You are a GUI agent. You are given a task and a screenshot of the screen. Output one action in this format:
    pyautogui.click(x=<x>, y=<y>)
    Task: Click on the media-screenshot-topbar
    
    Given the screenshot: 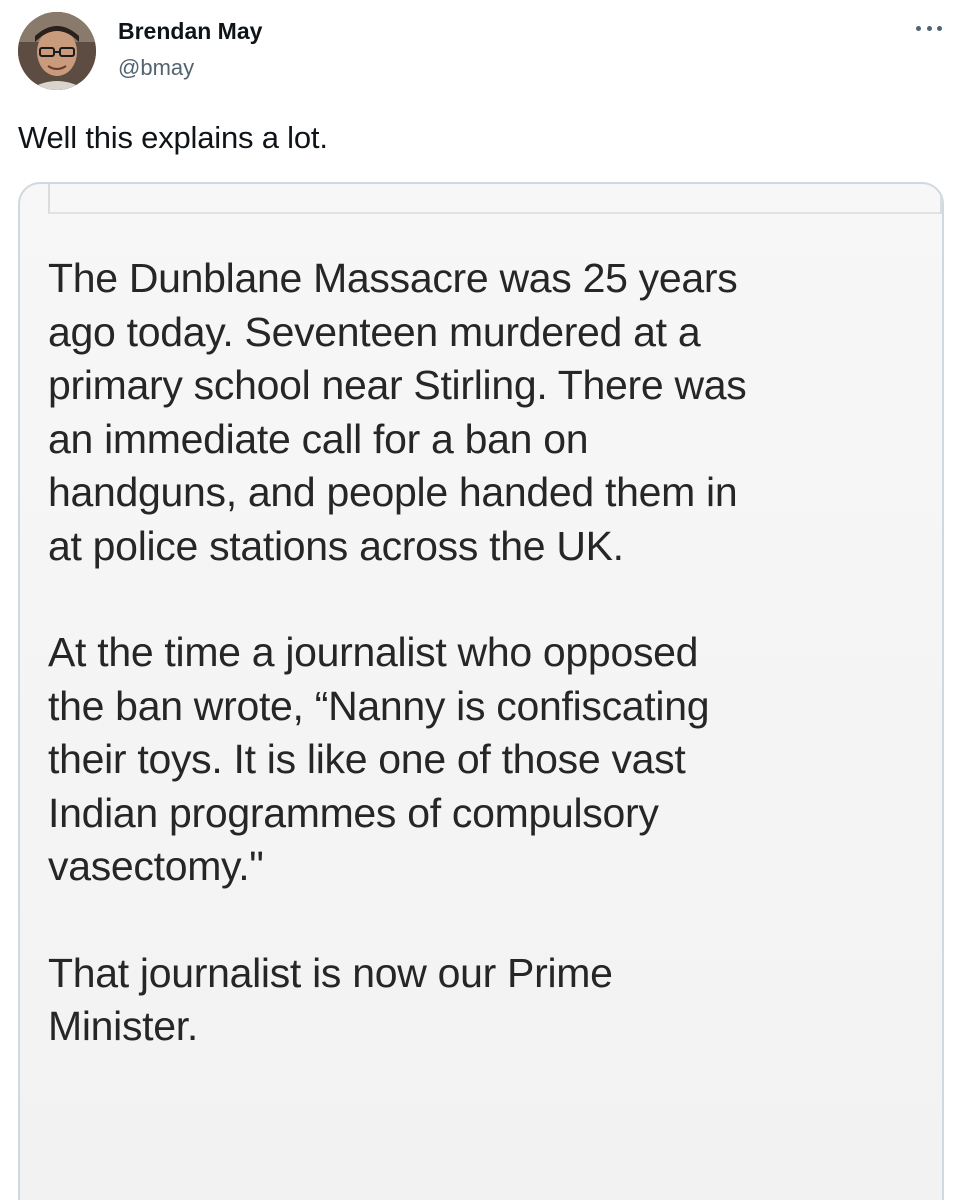 What is the action you would take?
    pyautogui.click(x=495, y=199)
    